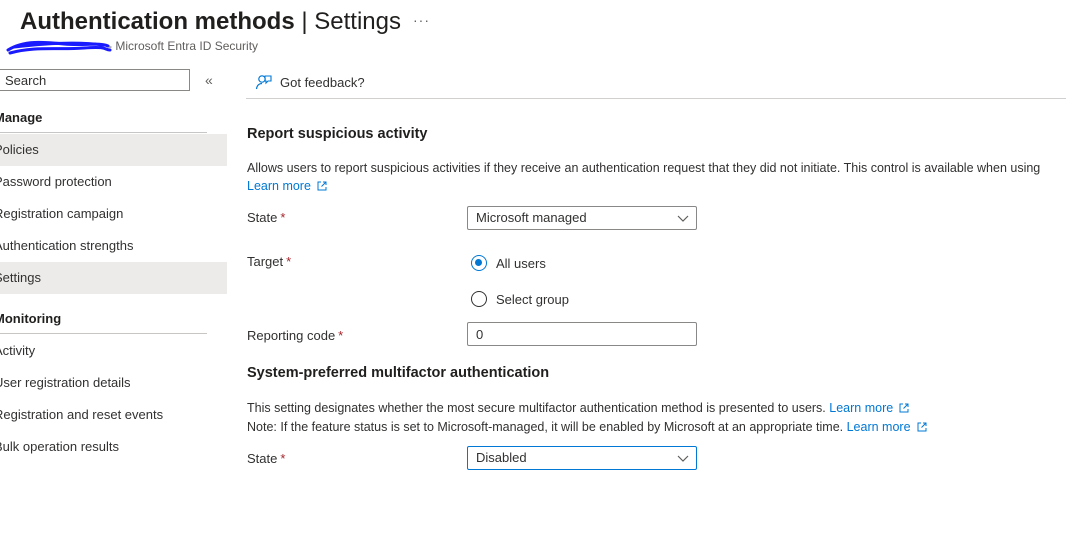  I want to click on page-title: Authentication methods | Settings, so click(210, 22).